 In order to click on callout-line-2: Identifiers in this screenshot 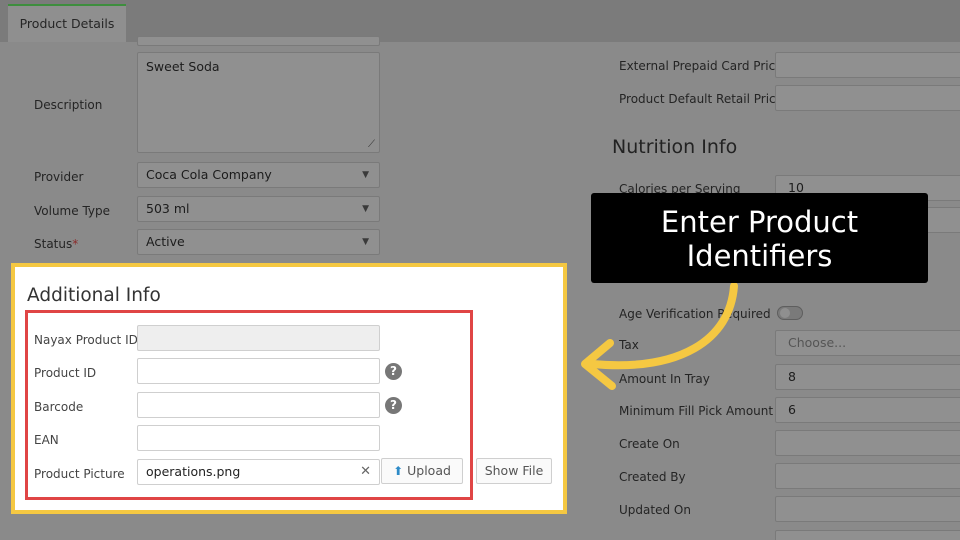, I will do `click(759, 256)`.